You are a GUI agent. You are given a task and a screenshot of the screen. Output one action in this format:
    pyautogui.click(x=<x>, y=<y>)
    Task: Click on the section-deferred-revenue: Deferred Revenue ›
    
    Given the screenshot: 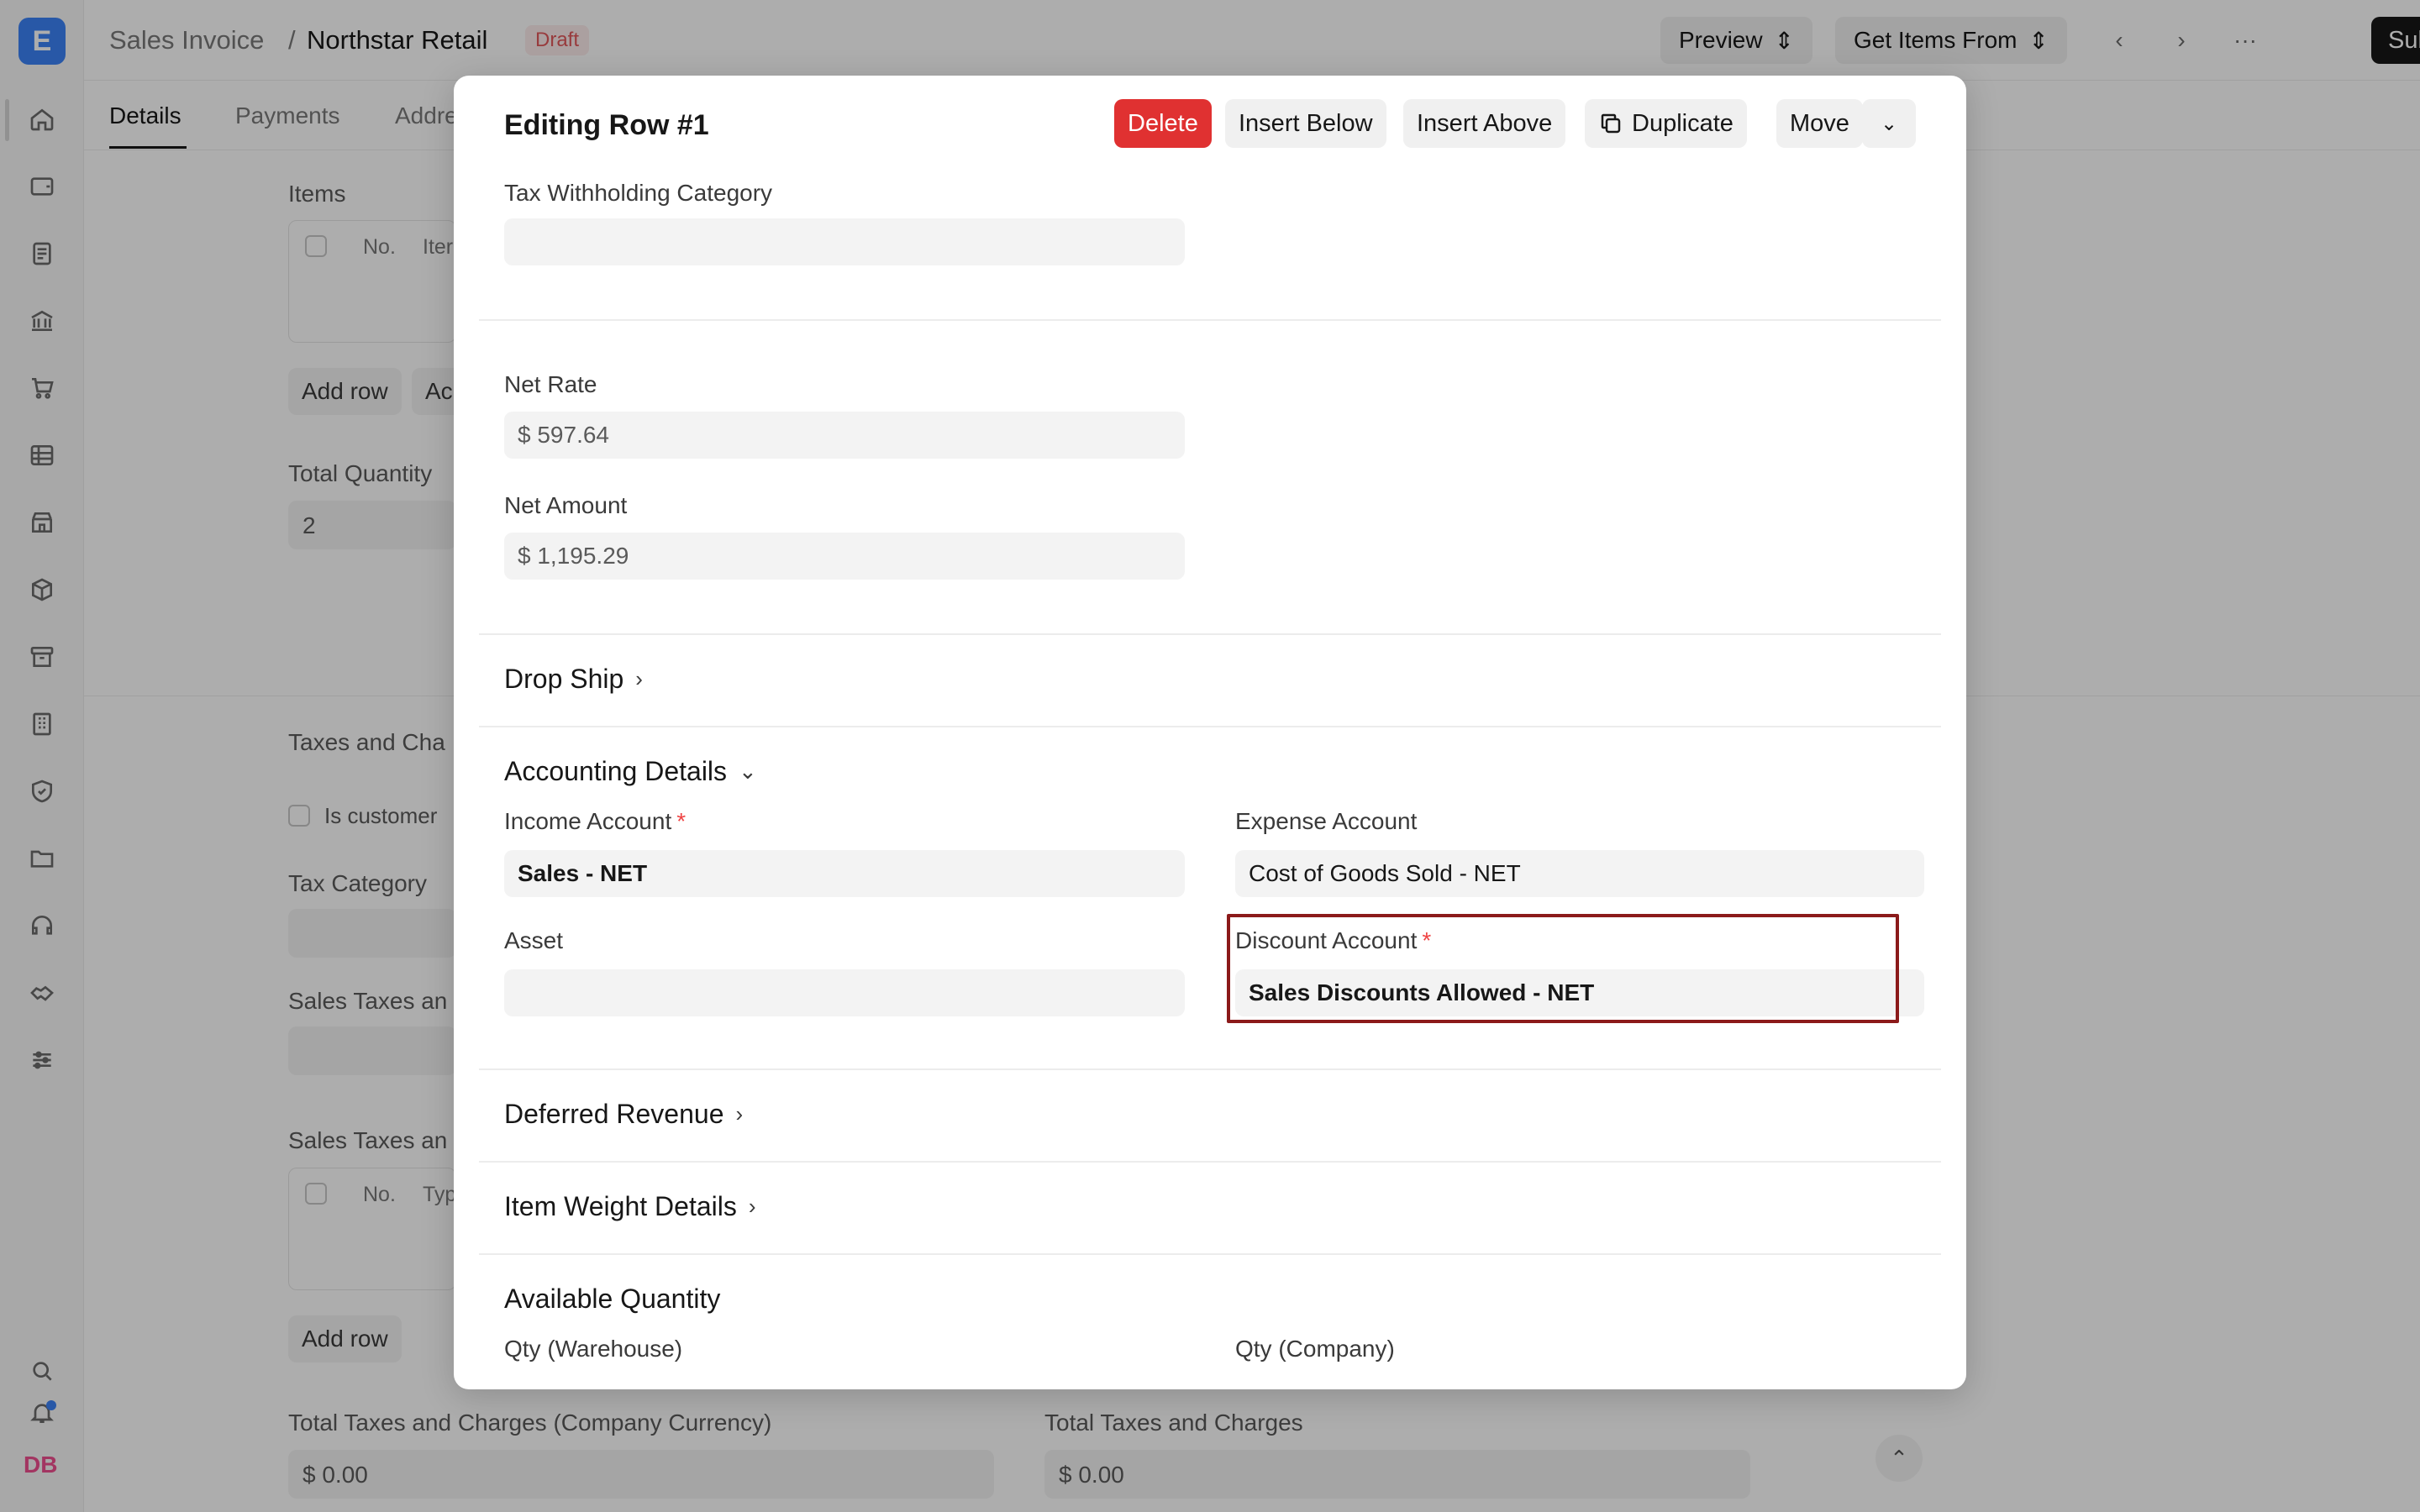 What is the action you would take?
    pyautogui.click(x=623, y=1114)
    